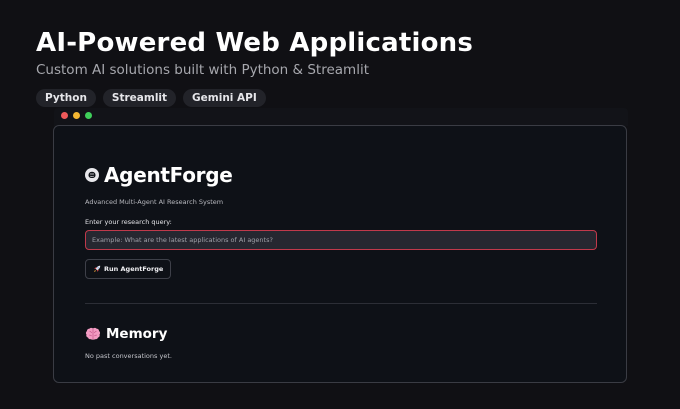  Describe the element at coordinates (154, 202) in the screenshot. I see `app-tagline: Advanced Multi-Agent AI Research System` at that location.